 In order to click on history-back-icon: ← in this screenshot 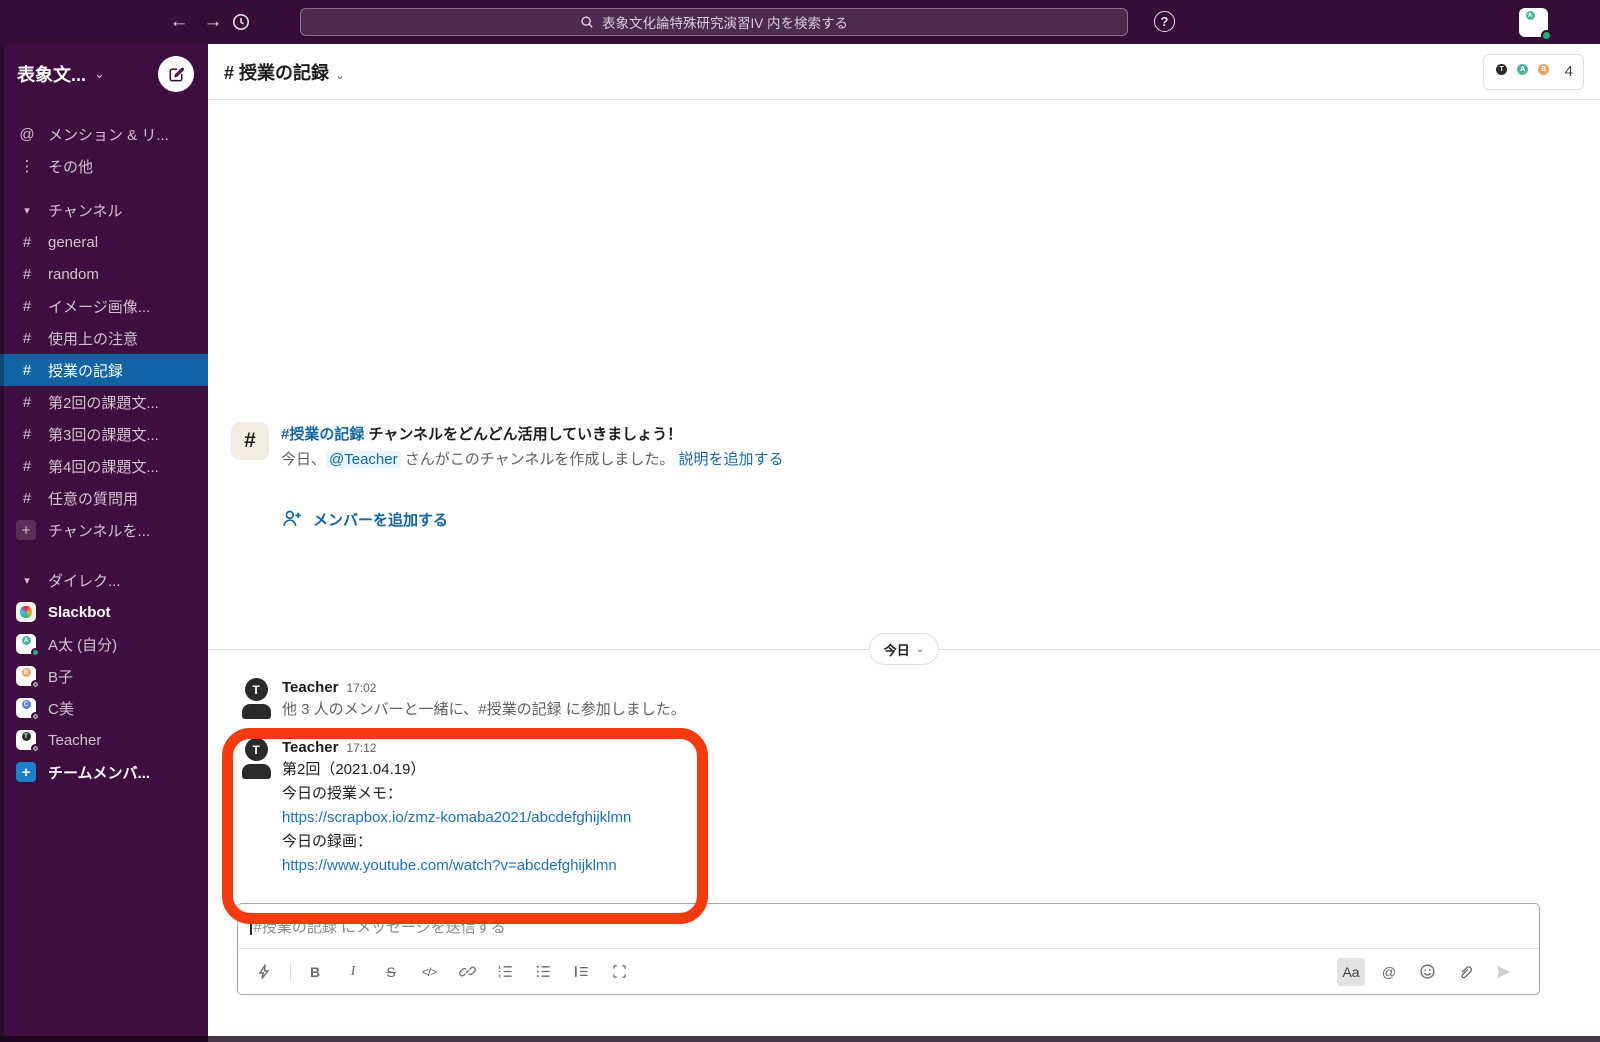, I will do `click(179, 22)`.